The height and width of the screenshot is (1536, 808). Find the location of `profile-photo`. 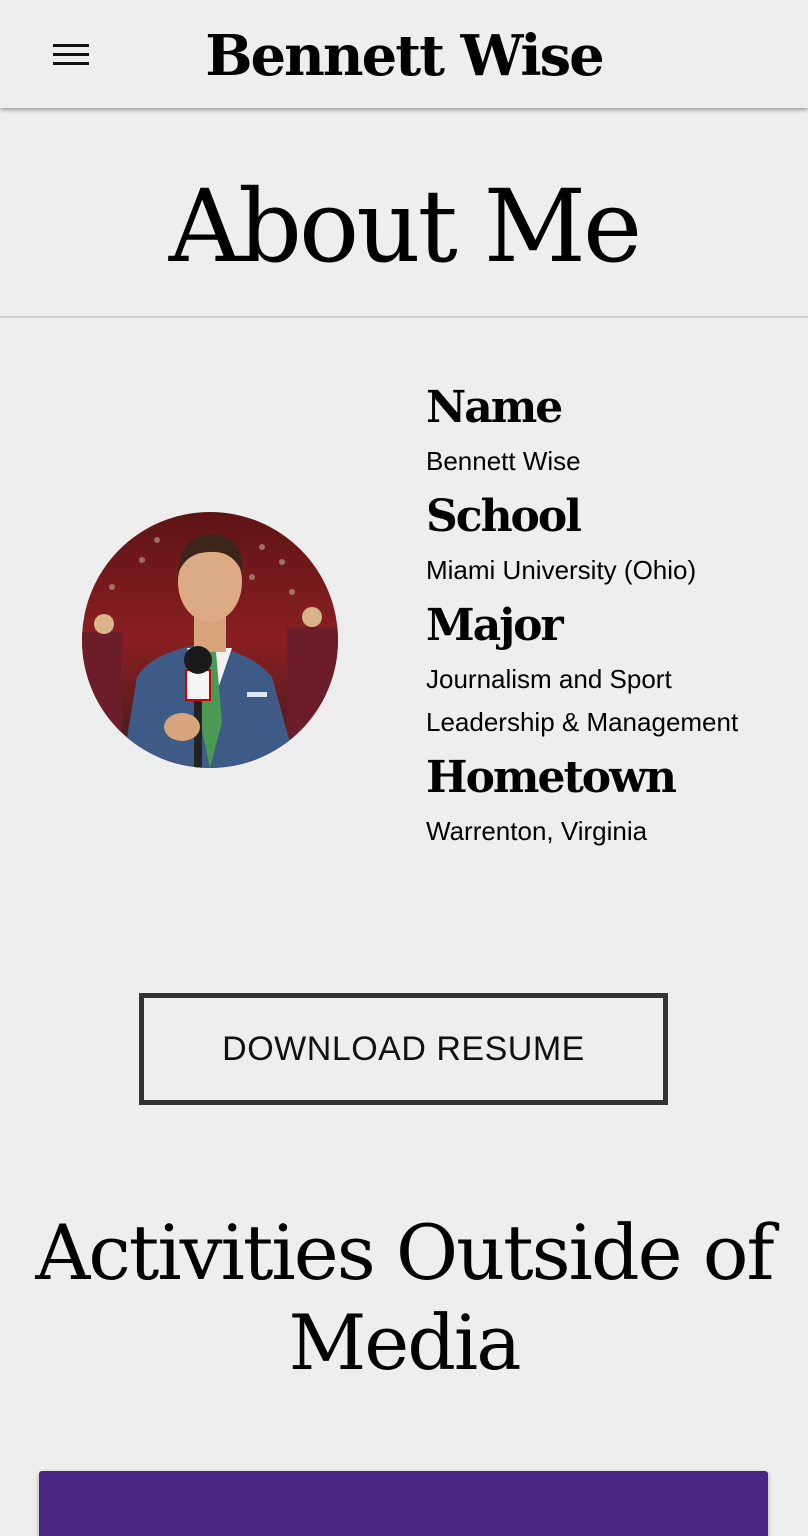

profile-photo is located at coordinates (210, 640).